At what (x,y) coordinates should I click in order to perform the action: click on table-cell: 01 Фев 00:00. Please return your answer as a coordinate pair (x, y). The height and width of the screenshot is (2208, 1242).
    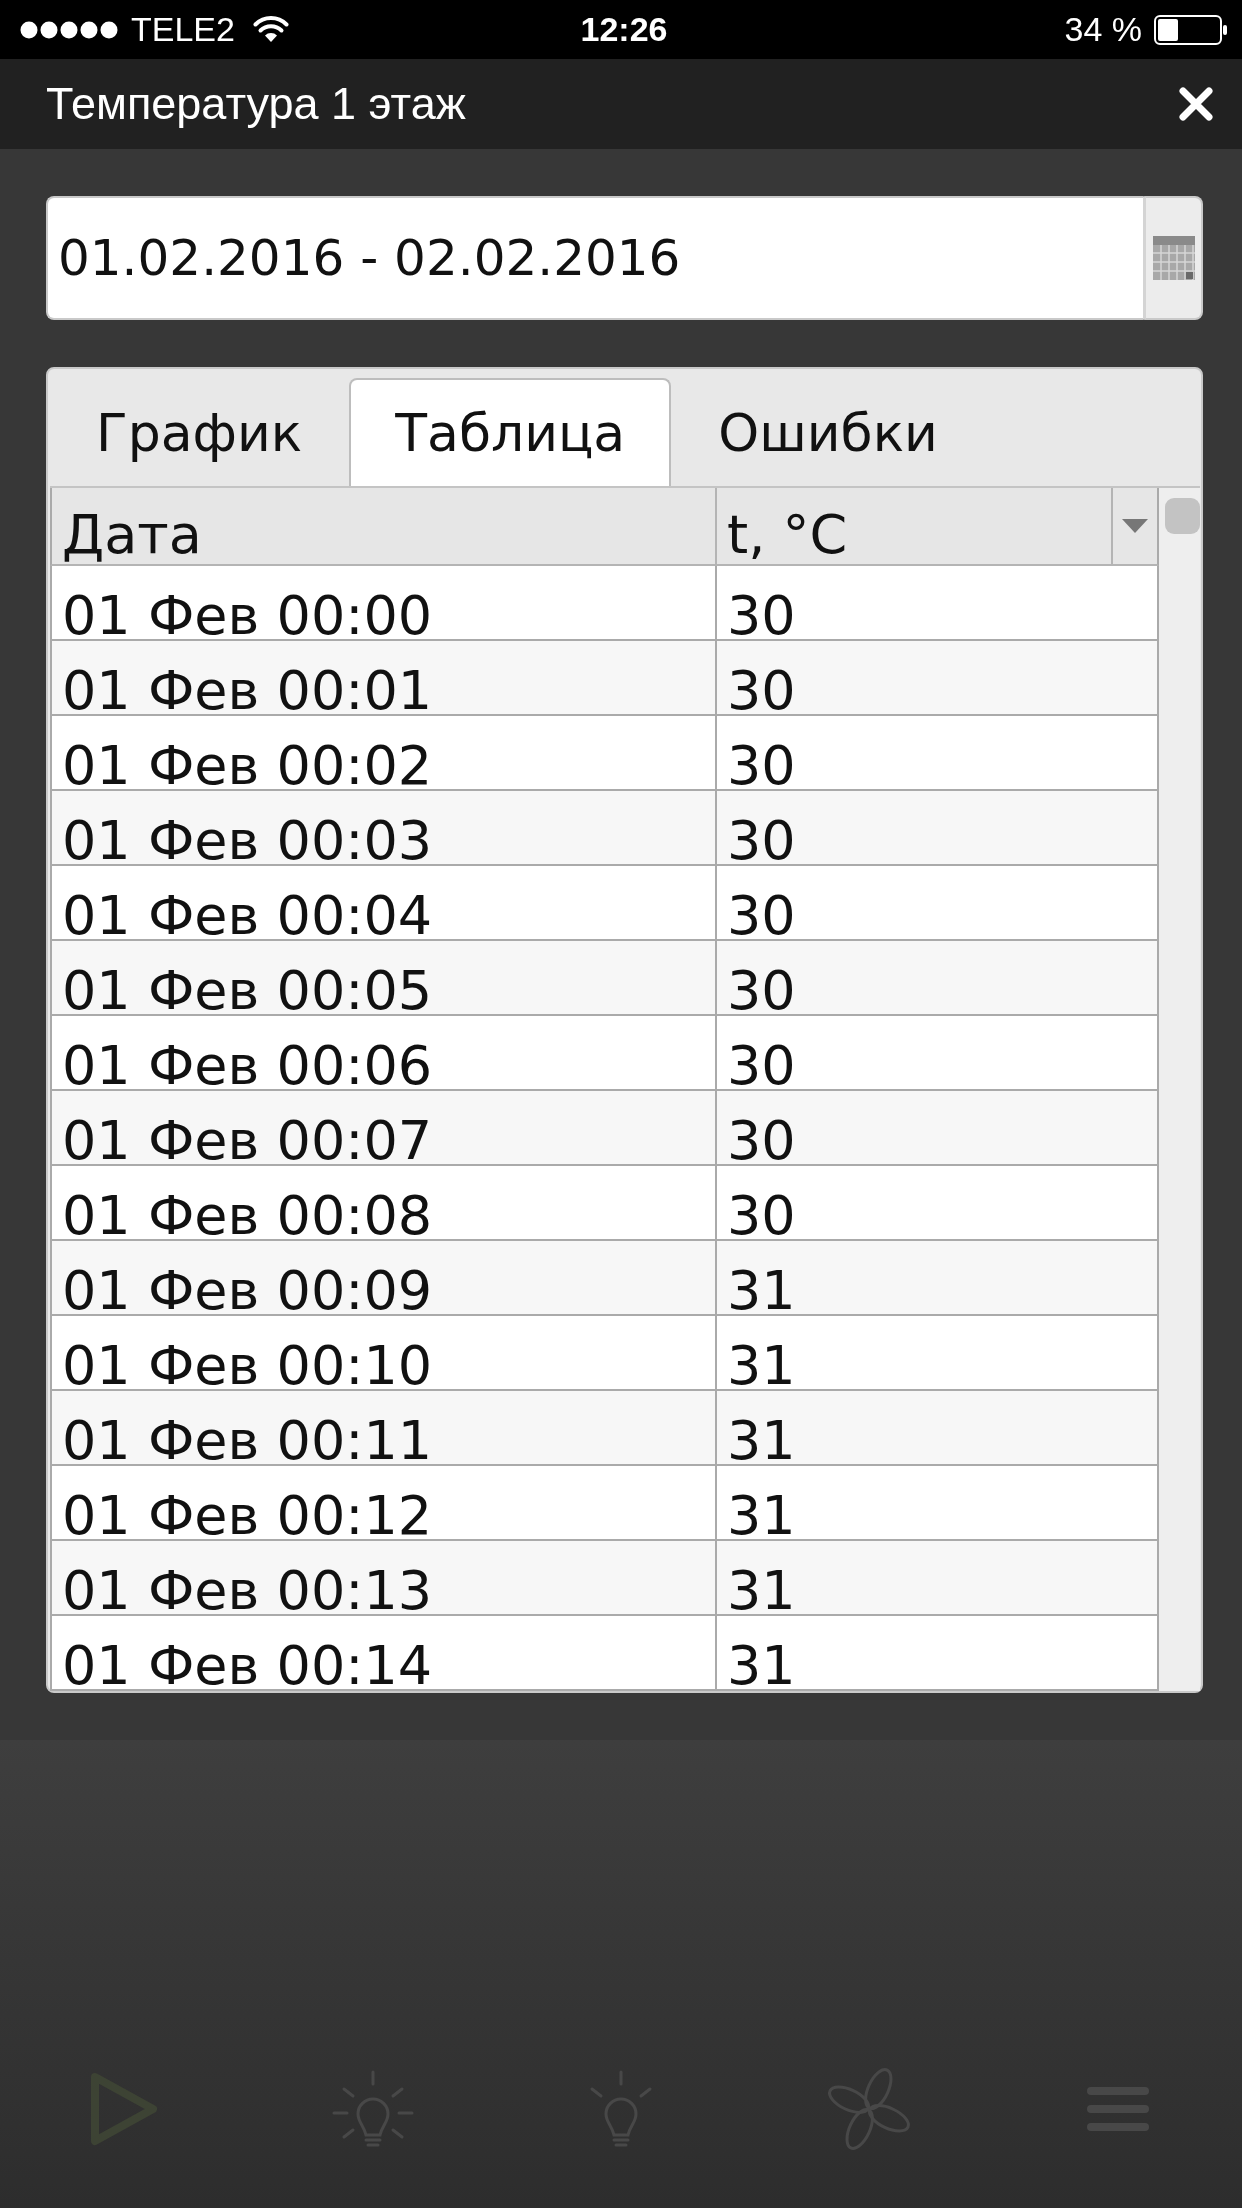
    Looking at the image, I should click on (383, 603).